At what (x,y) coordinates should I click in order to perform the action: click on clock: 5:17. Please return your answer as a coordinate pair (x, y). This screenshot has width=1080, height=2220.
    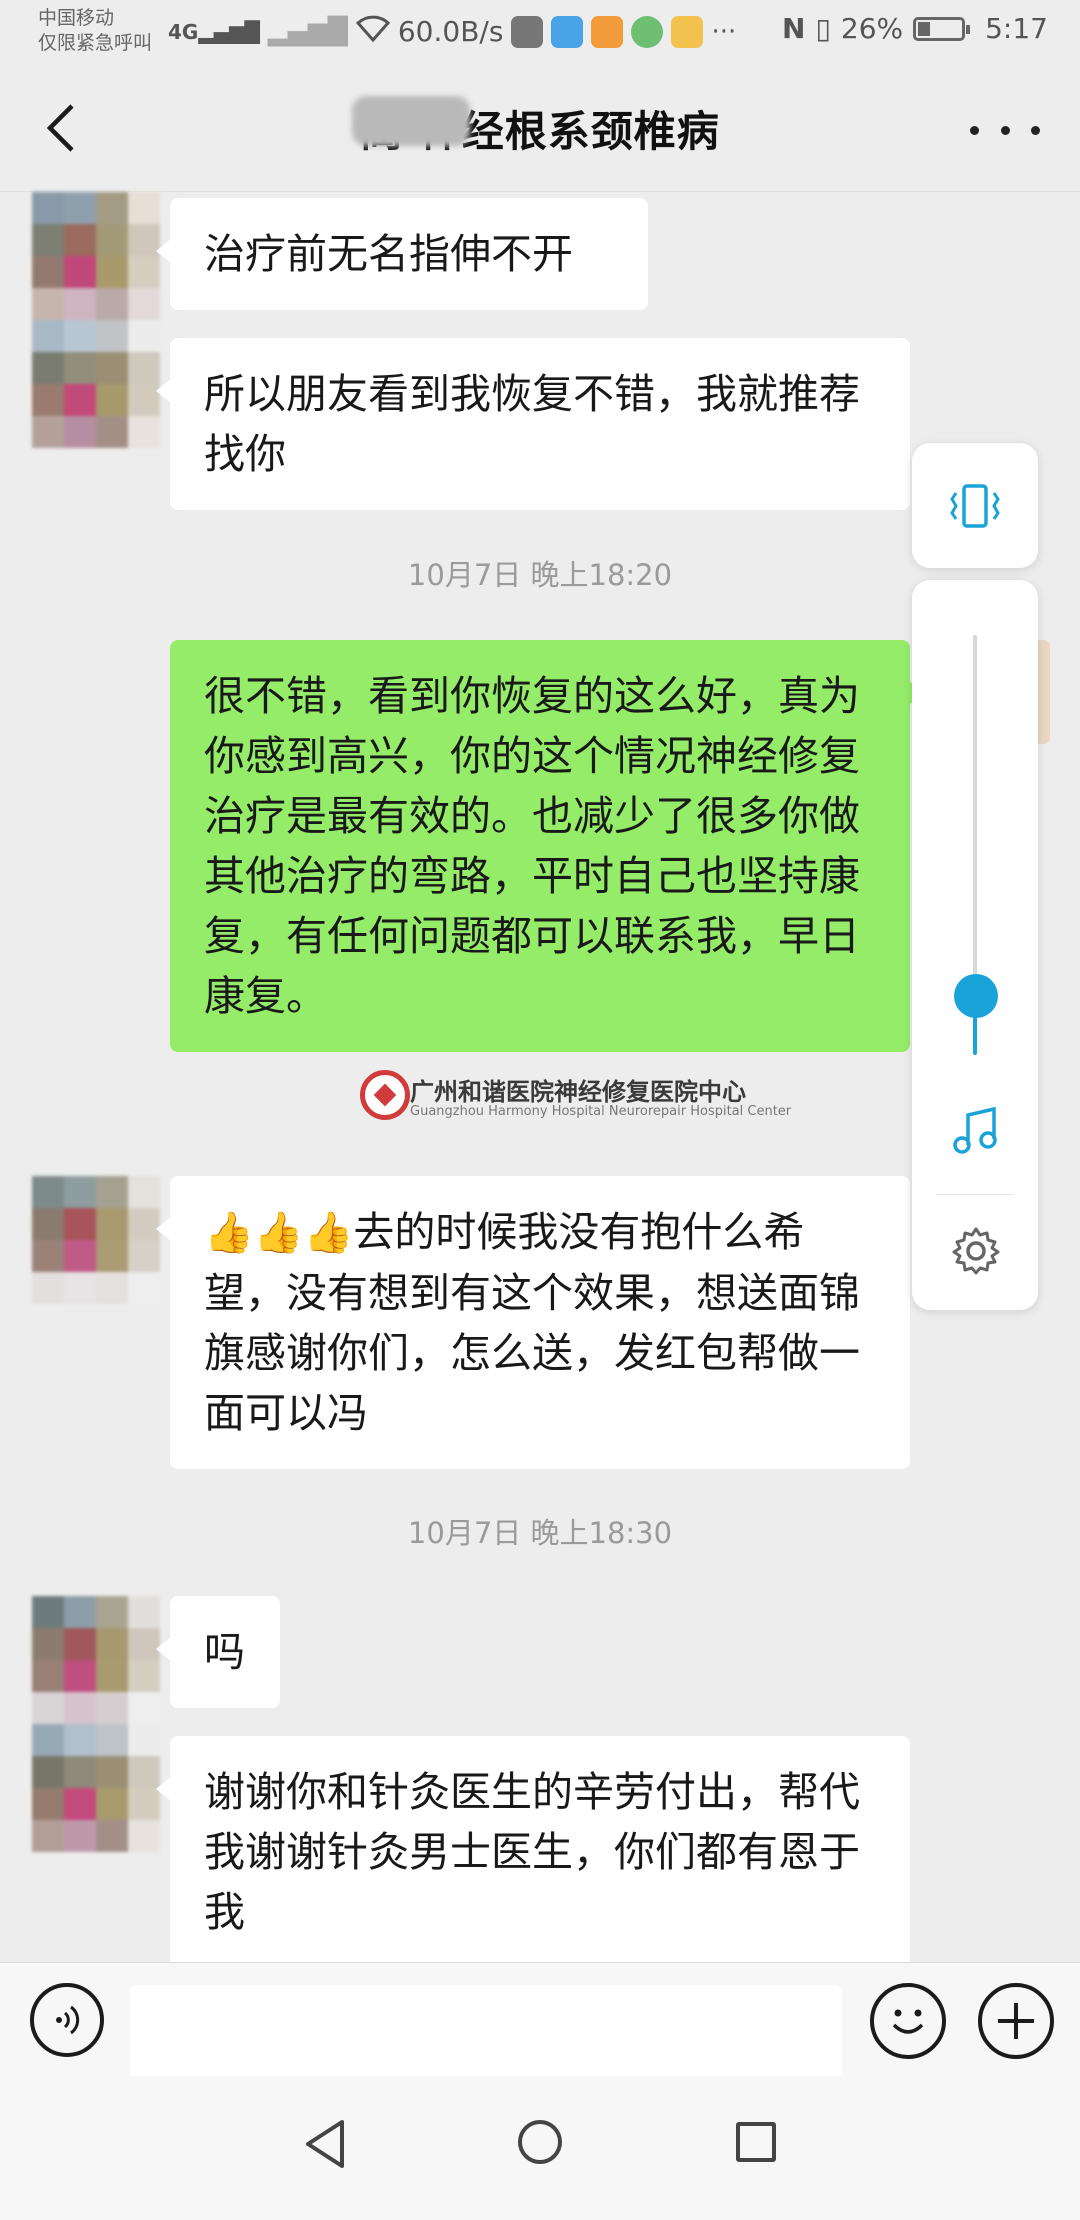
    Looking at the image, I should click on (1016, 28).